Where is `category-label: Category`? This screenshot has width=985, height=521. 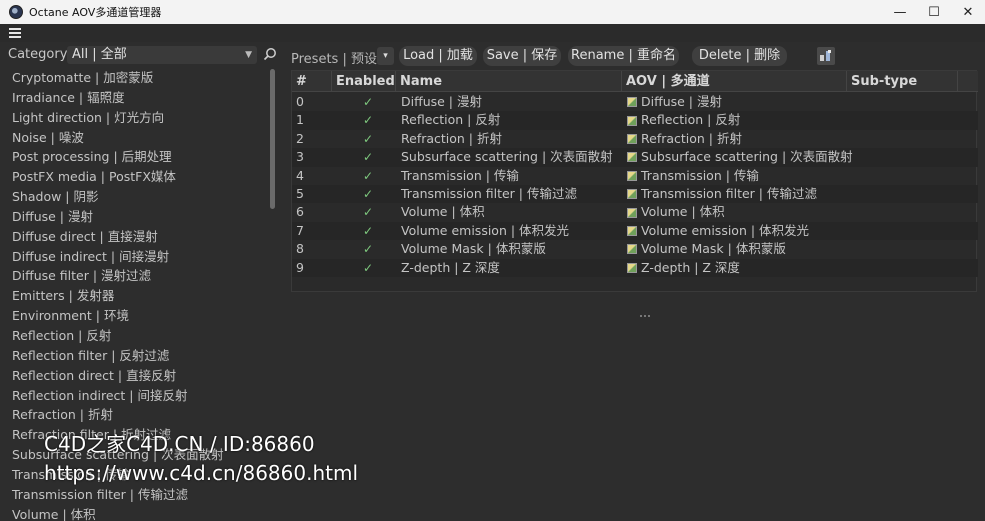
category-label: Category is located at coordinates (38, 54).